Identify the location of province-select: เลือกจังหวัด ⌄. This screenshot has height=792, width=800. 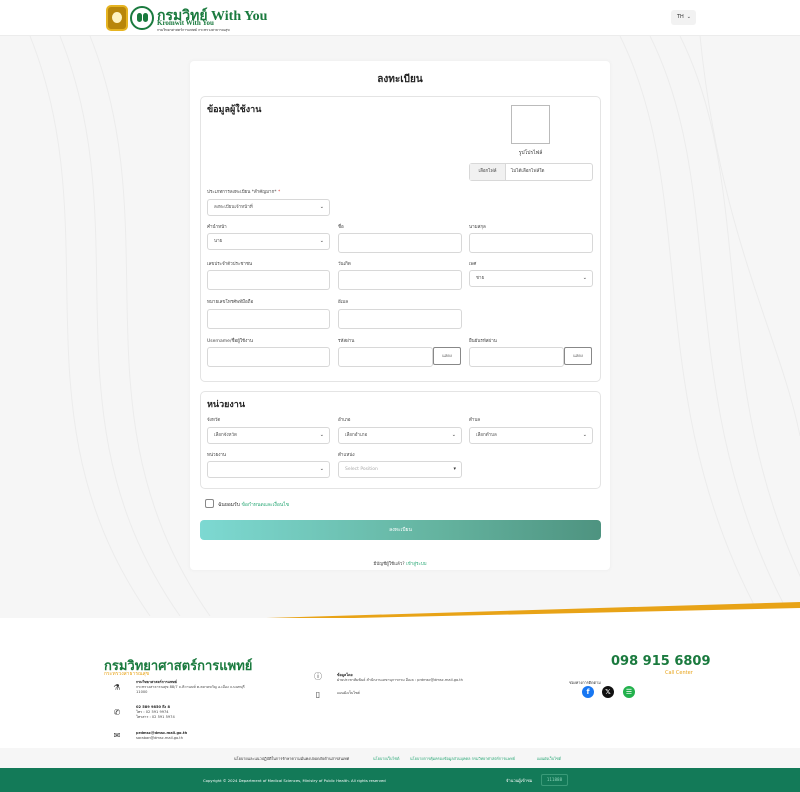
(268, 435).